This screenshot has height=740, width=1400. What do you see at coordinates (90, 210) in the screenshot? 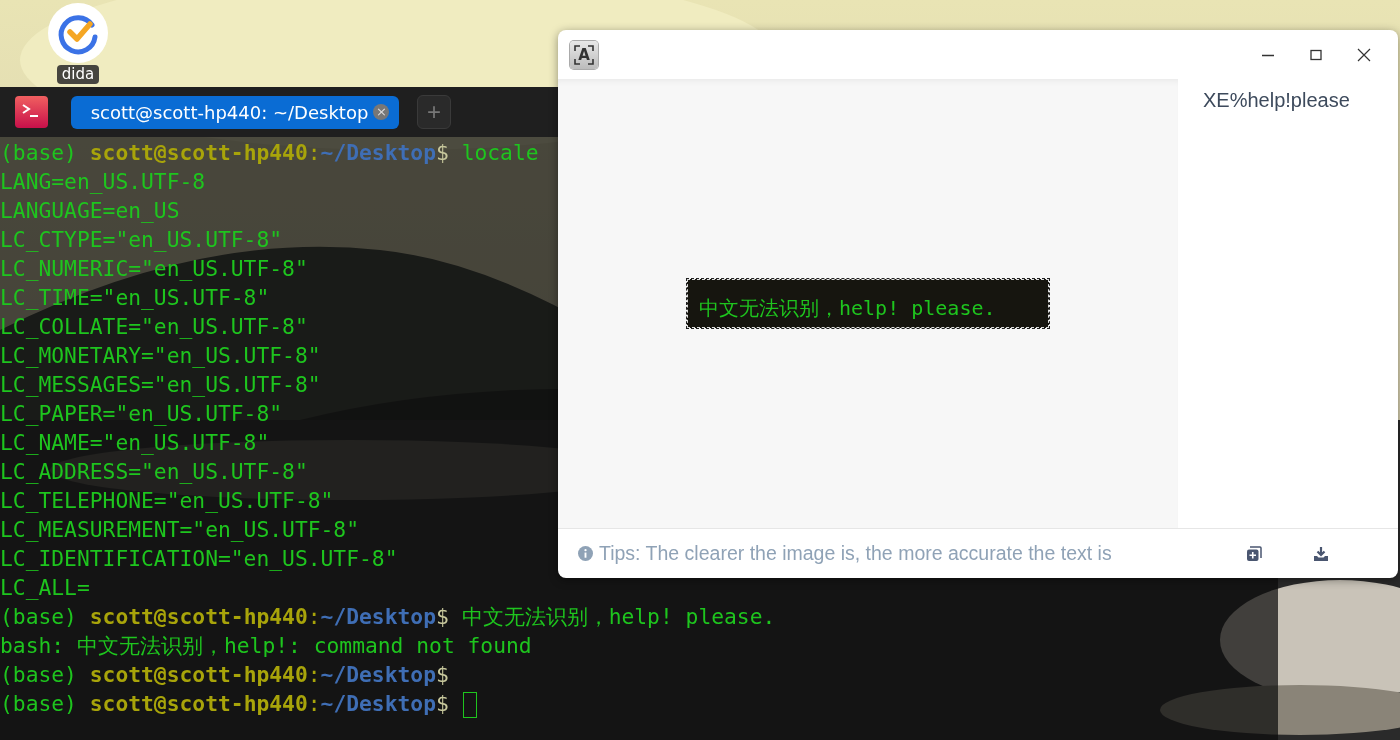
I see `output-line: LANGUAGE=en_US` at bounding box center [90, 210].